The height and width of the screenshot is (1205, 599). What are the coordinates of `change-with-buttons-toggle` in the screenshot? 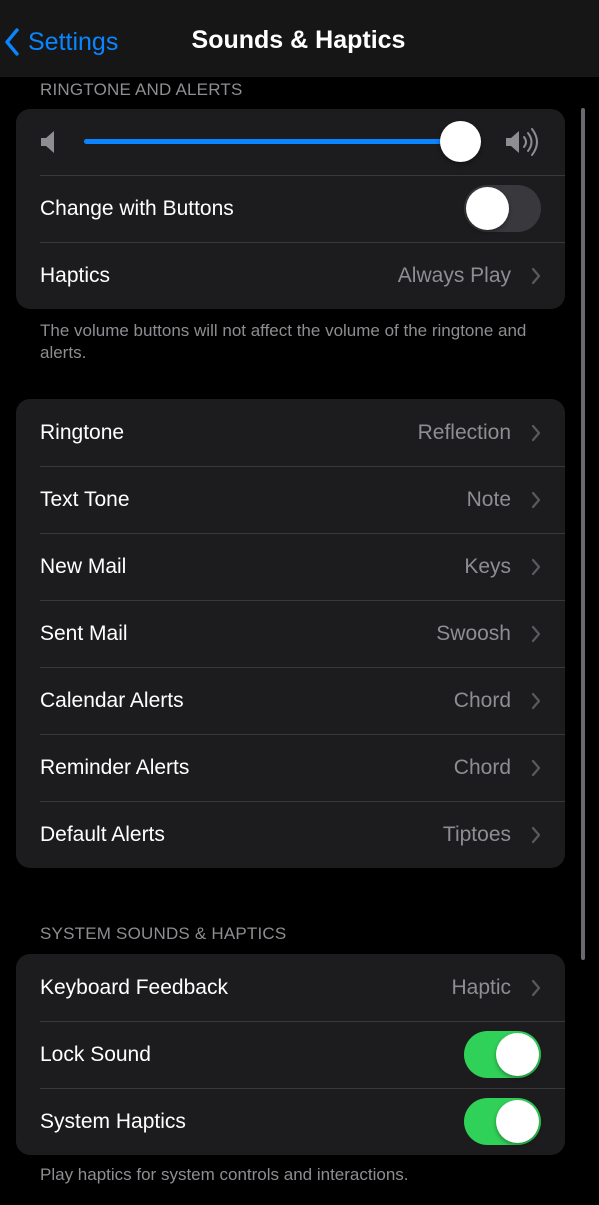 It's located at (502, 208).